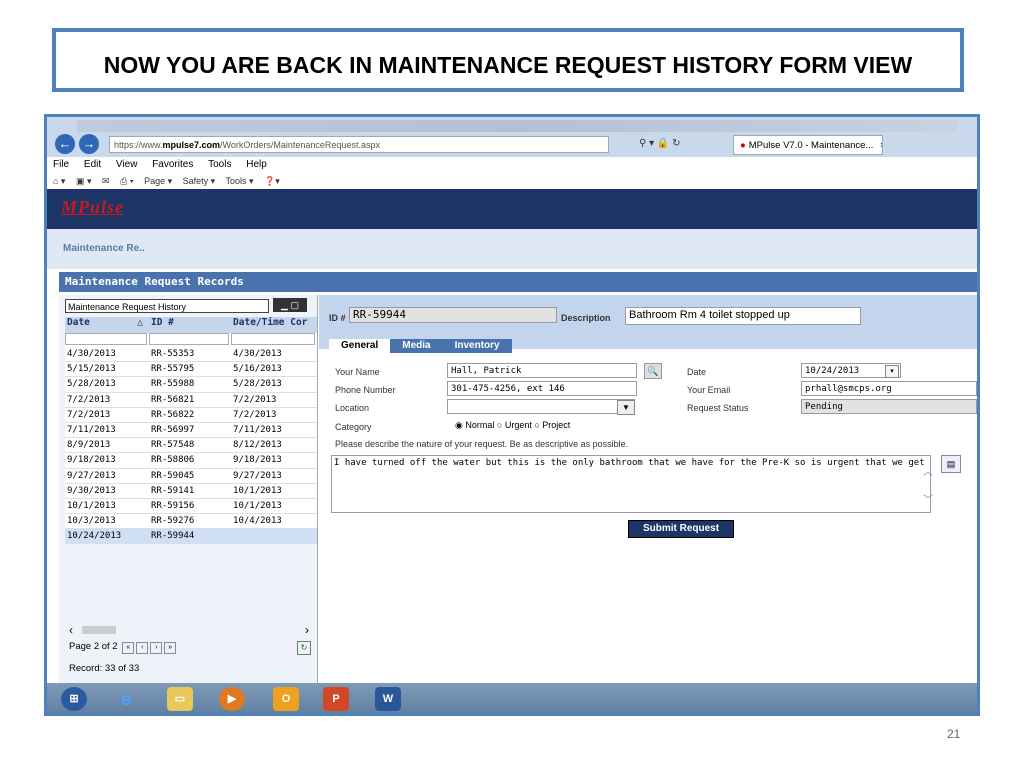 This screenshot has width=1024, height=768. I want to click on table-cell: RR-55795, so click(173, 369).